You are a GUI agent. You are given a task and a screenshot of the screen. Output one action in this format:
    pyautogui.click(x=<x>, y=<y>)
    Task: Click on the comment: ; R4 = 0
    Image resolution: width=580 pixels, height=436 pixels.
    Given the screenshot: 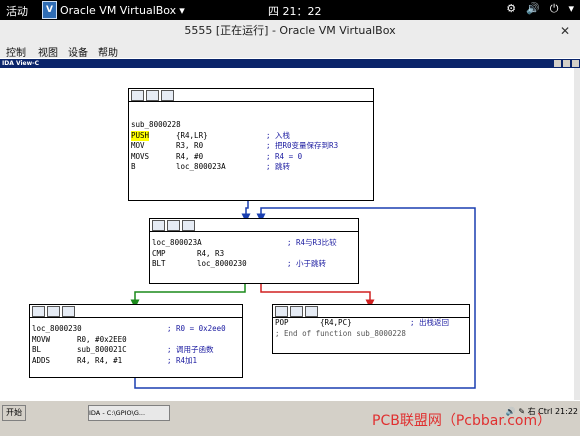 What is the action you would take?
    pyautogui.click(x=284, y=156)
    